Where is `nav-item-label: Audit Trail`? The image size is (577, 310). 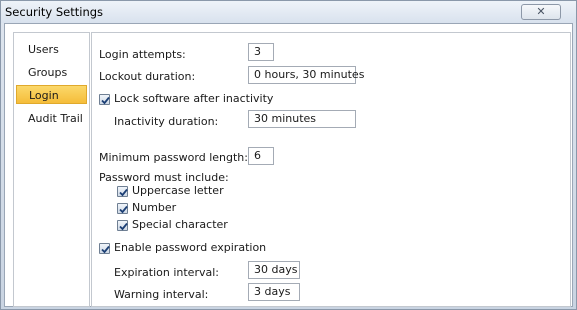
nav-item-label: Audit Trail is located at coordinates (55, 118).